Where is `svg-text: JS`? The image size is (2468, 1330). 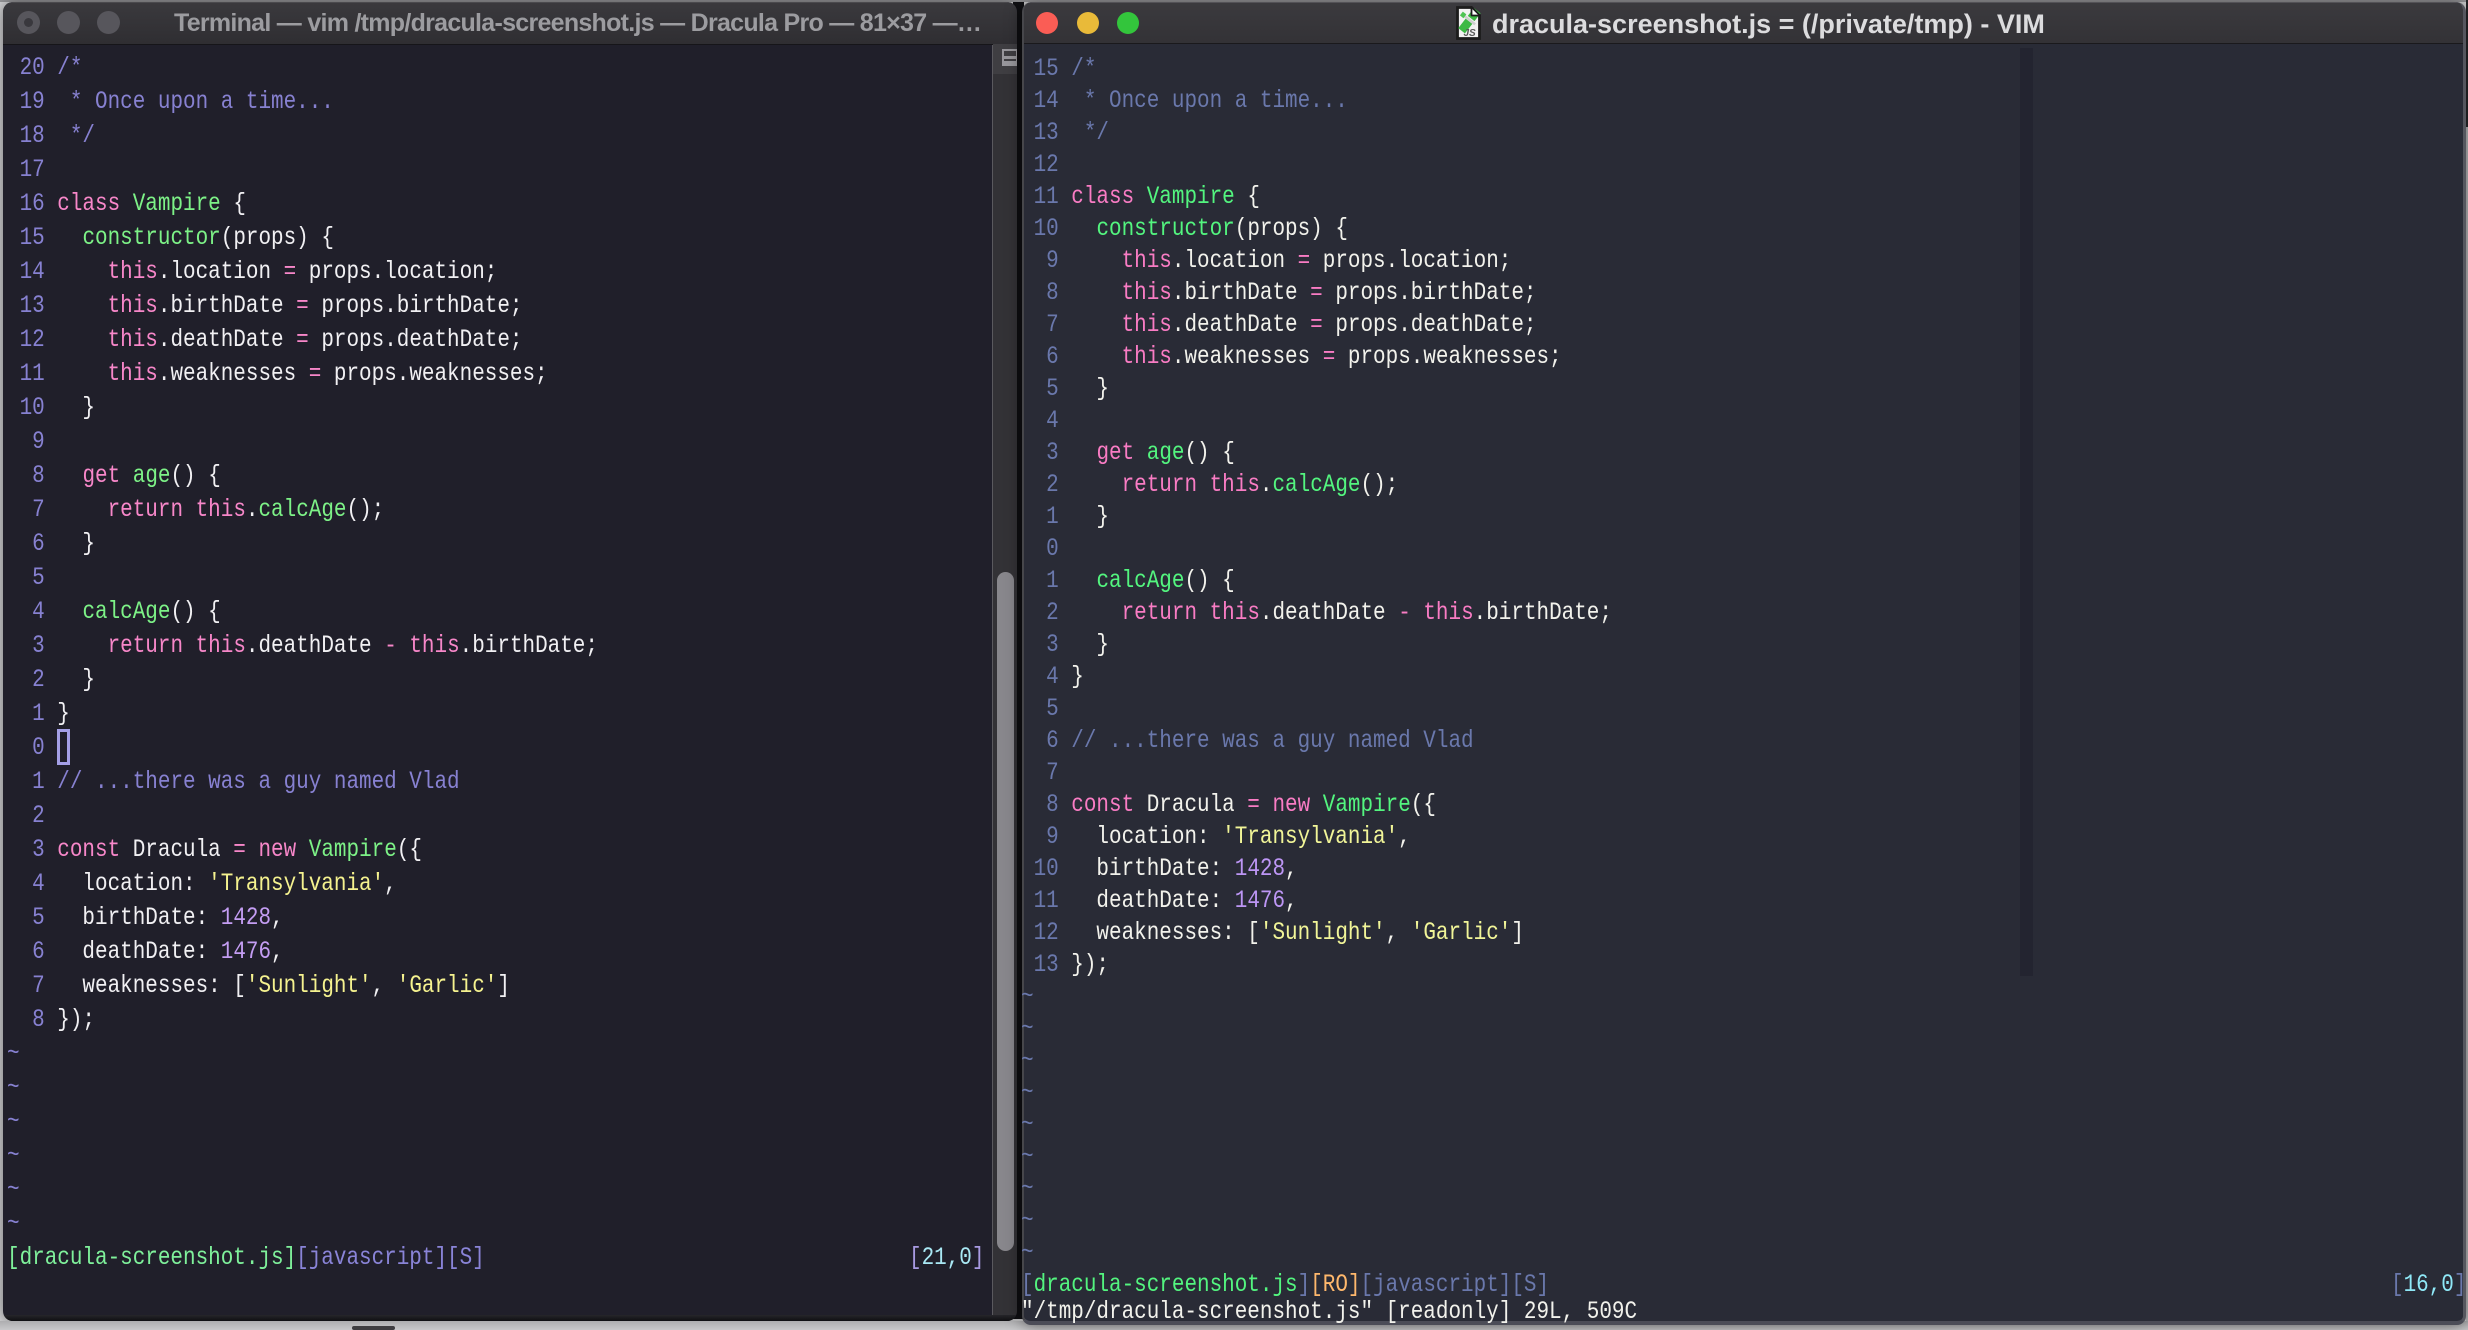
svg-text: JS is located at coordinates (1470, 33).